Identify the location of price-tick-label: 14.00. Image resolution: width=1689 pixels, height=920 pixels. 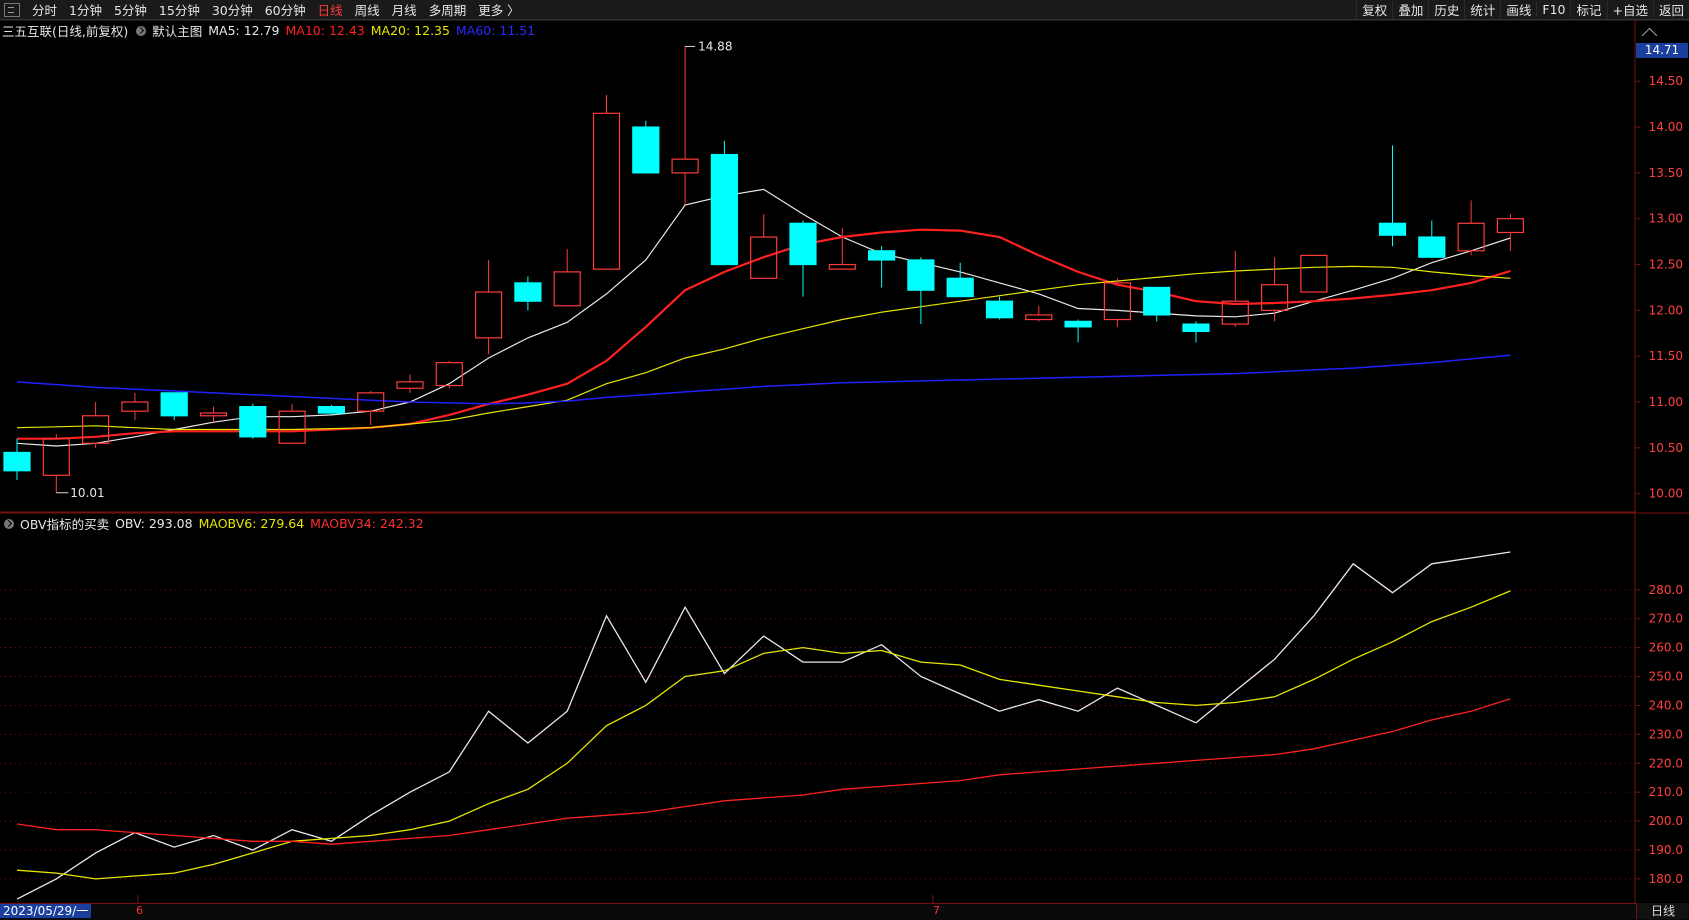
(1666, 127).